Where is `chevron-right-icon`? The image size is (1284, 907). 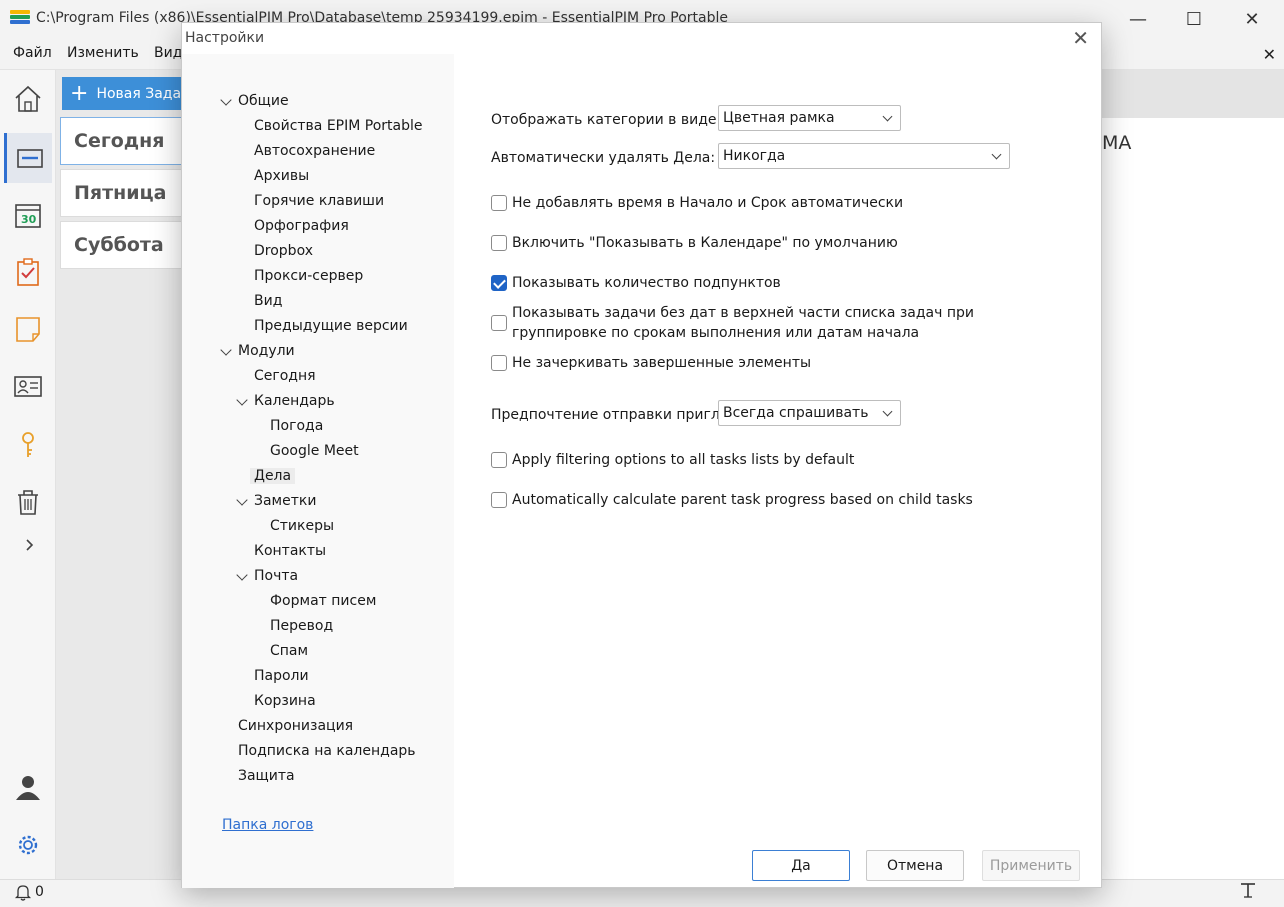 chevron-right-icon is located at coordinates (30, 545).